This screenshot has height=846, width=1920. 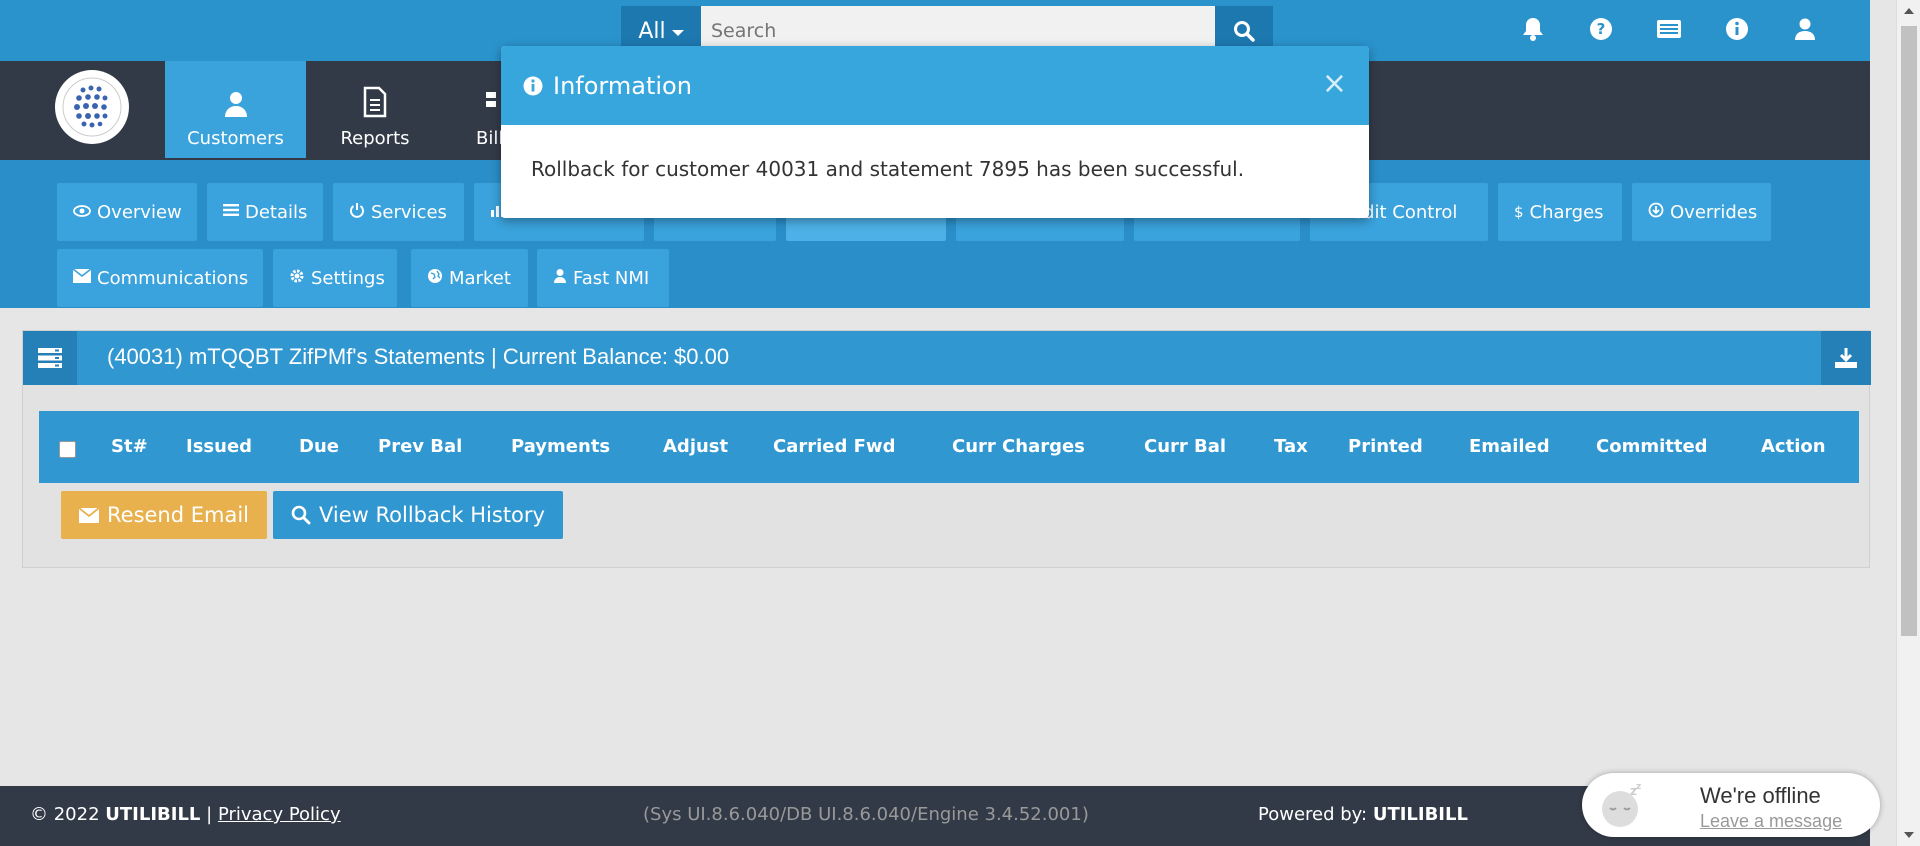 What do you see at coordinates (357, 212) in the screenshot?
I see `power-icon` at bounding box center [357, 212].